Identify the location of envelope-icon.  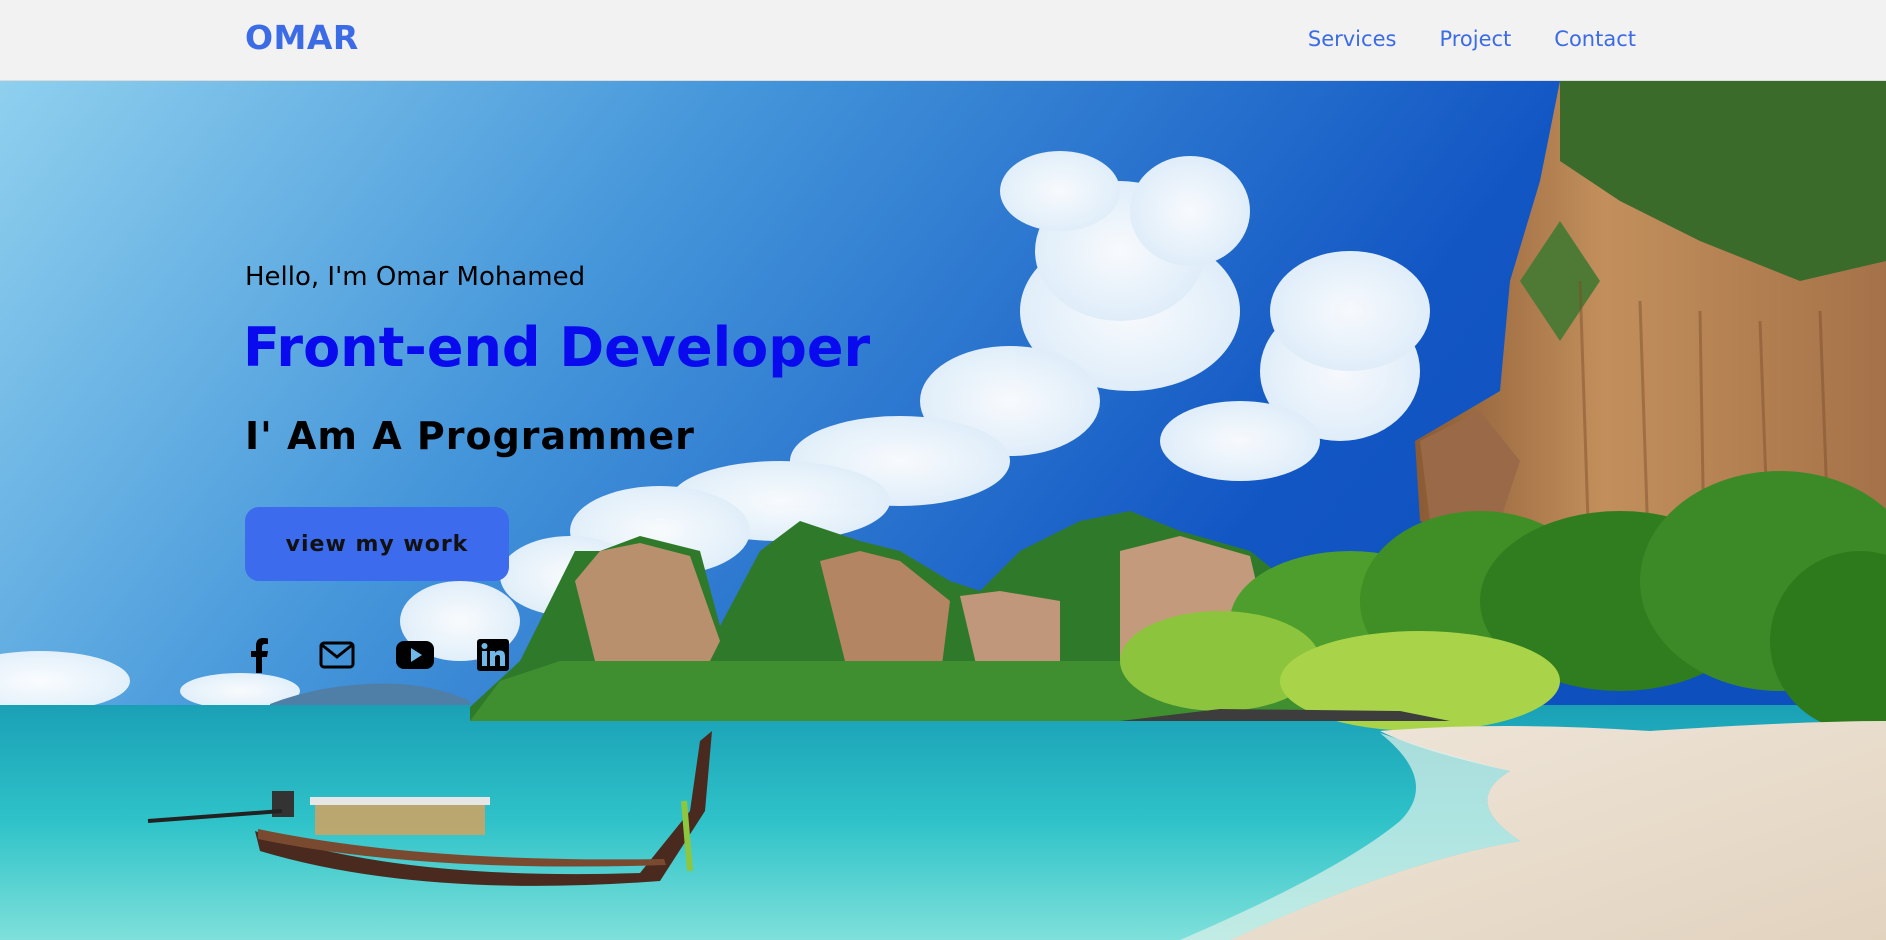
(337, 655).